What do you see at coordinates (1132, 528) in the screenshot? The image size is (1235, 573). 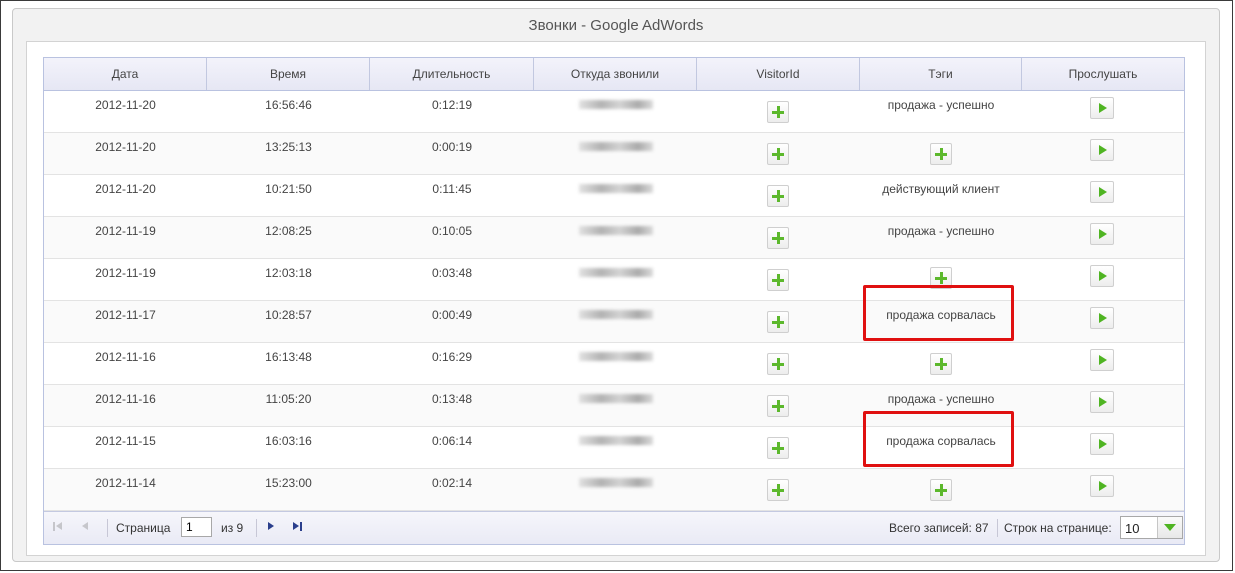 I see `rows-per-page-value: 10` at bounding box center [1132, 528].